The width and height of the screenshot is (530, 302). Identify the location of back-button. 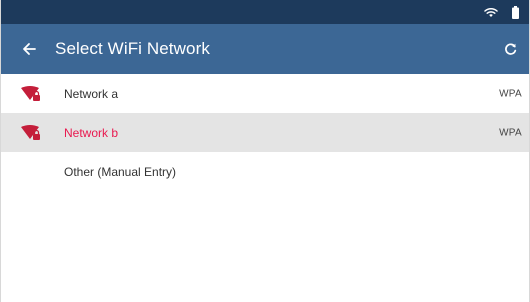
(29, 49).